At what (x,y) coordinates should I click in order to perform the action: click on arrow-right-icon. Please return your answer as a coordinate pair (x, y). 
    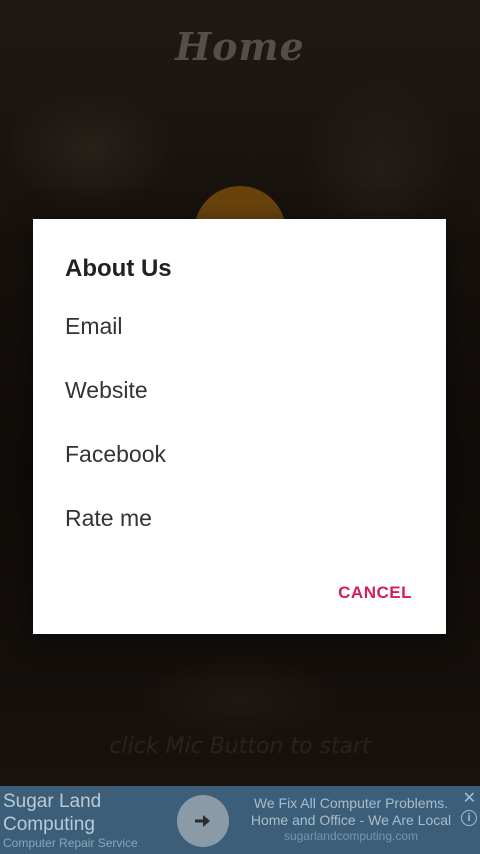
    Looking at the image, I should click on (202, 821).